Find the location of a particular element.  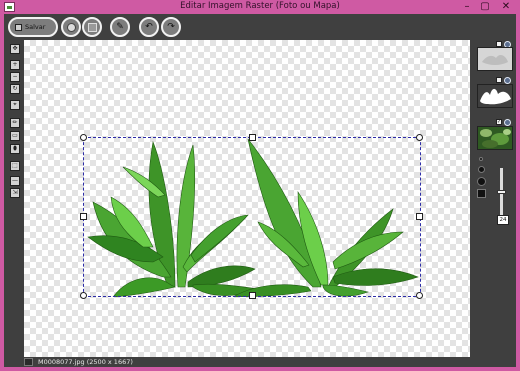

move-tool-icon: ✥ is located at coordinates (15, 49).